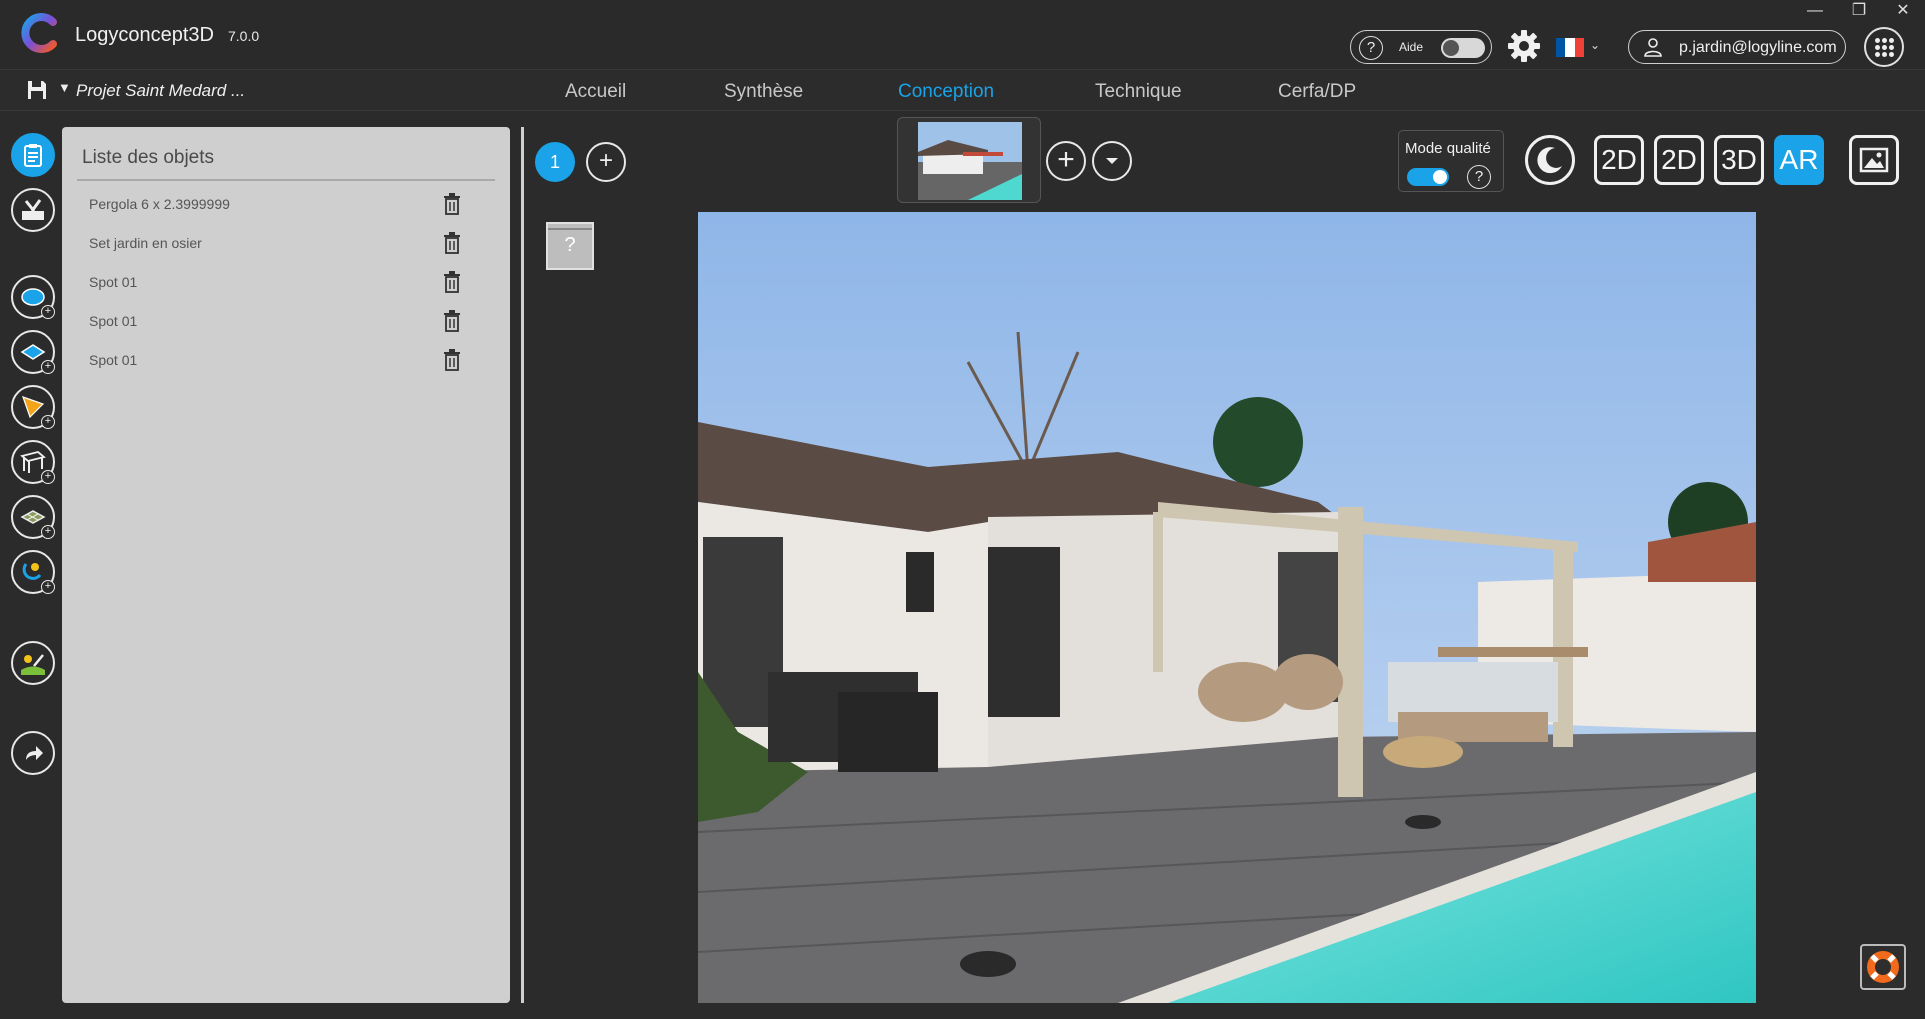 This screenshot has height=1019, width=1925. Describe the element at coordinates (33, 517) in the screenshot. I see `add-ground-button: +` at that location.